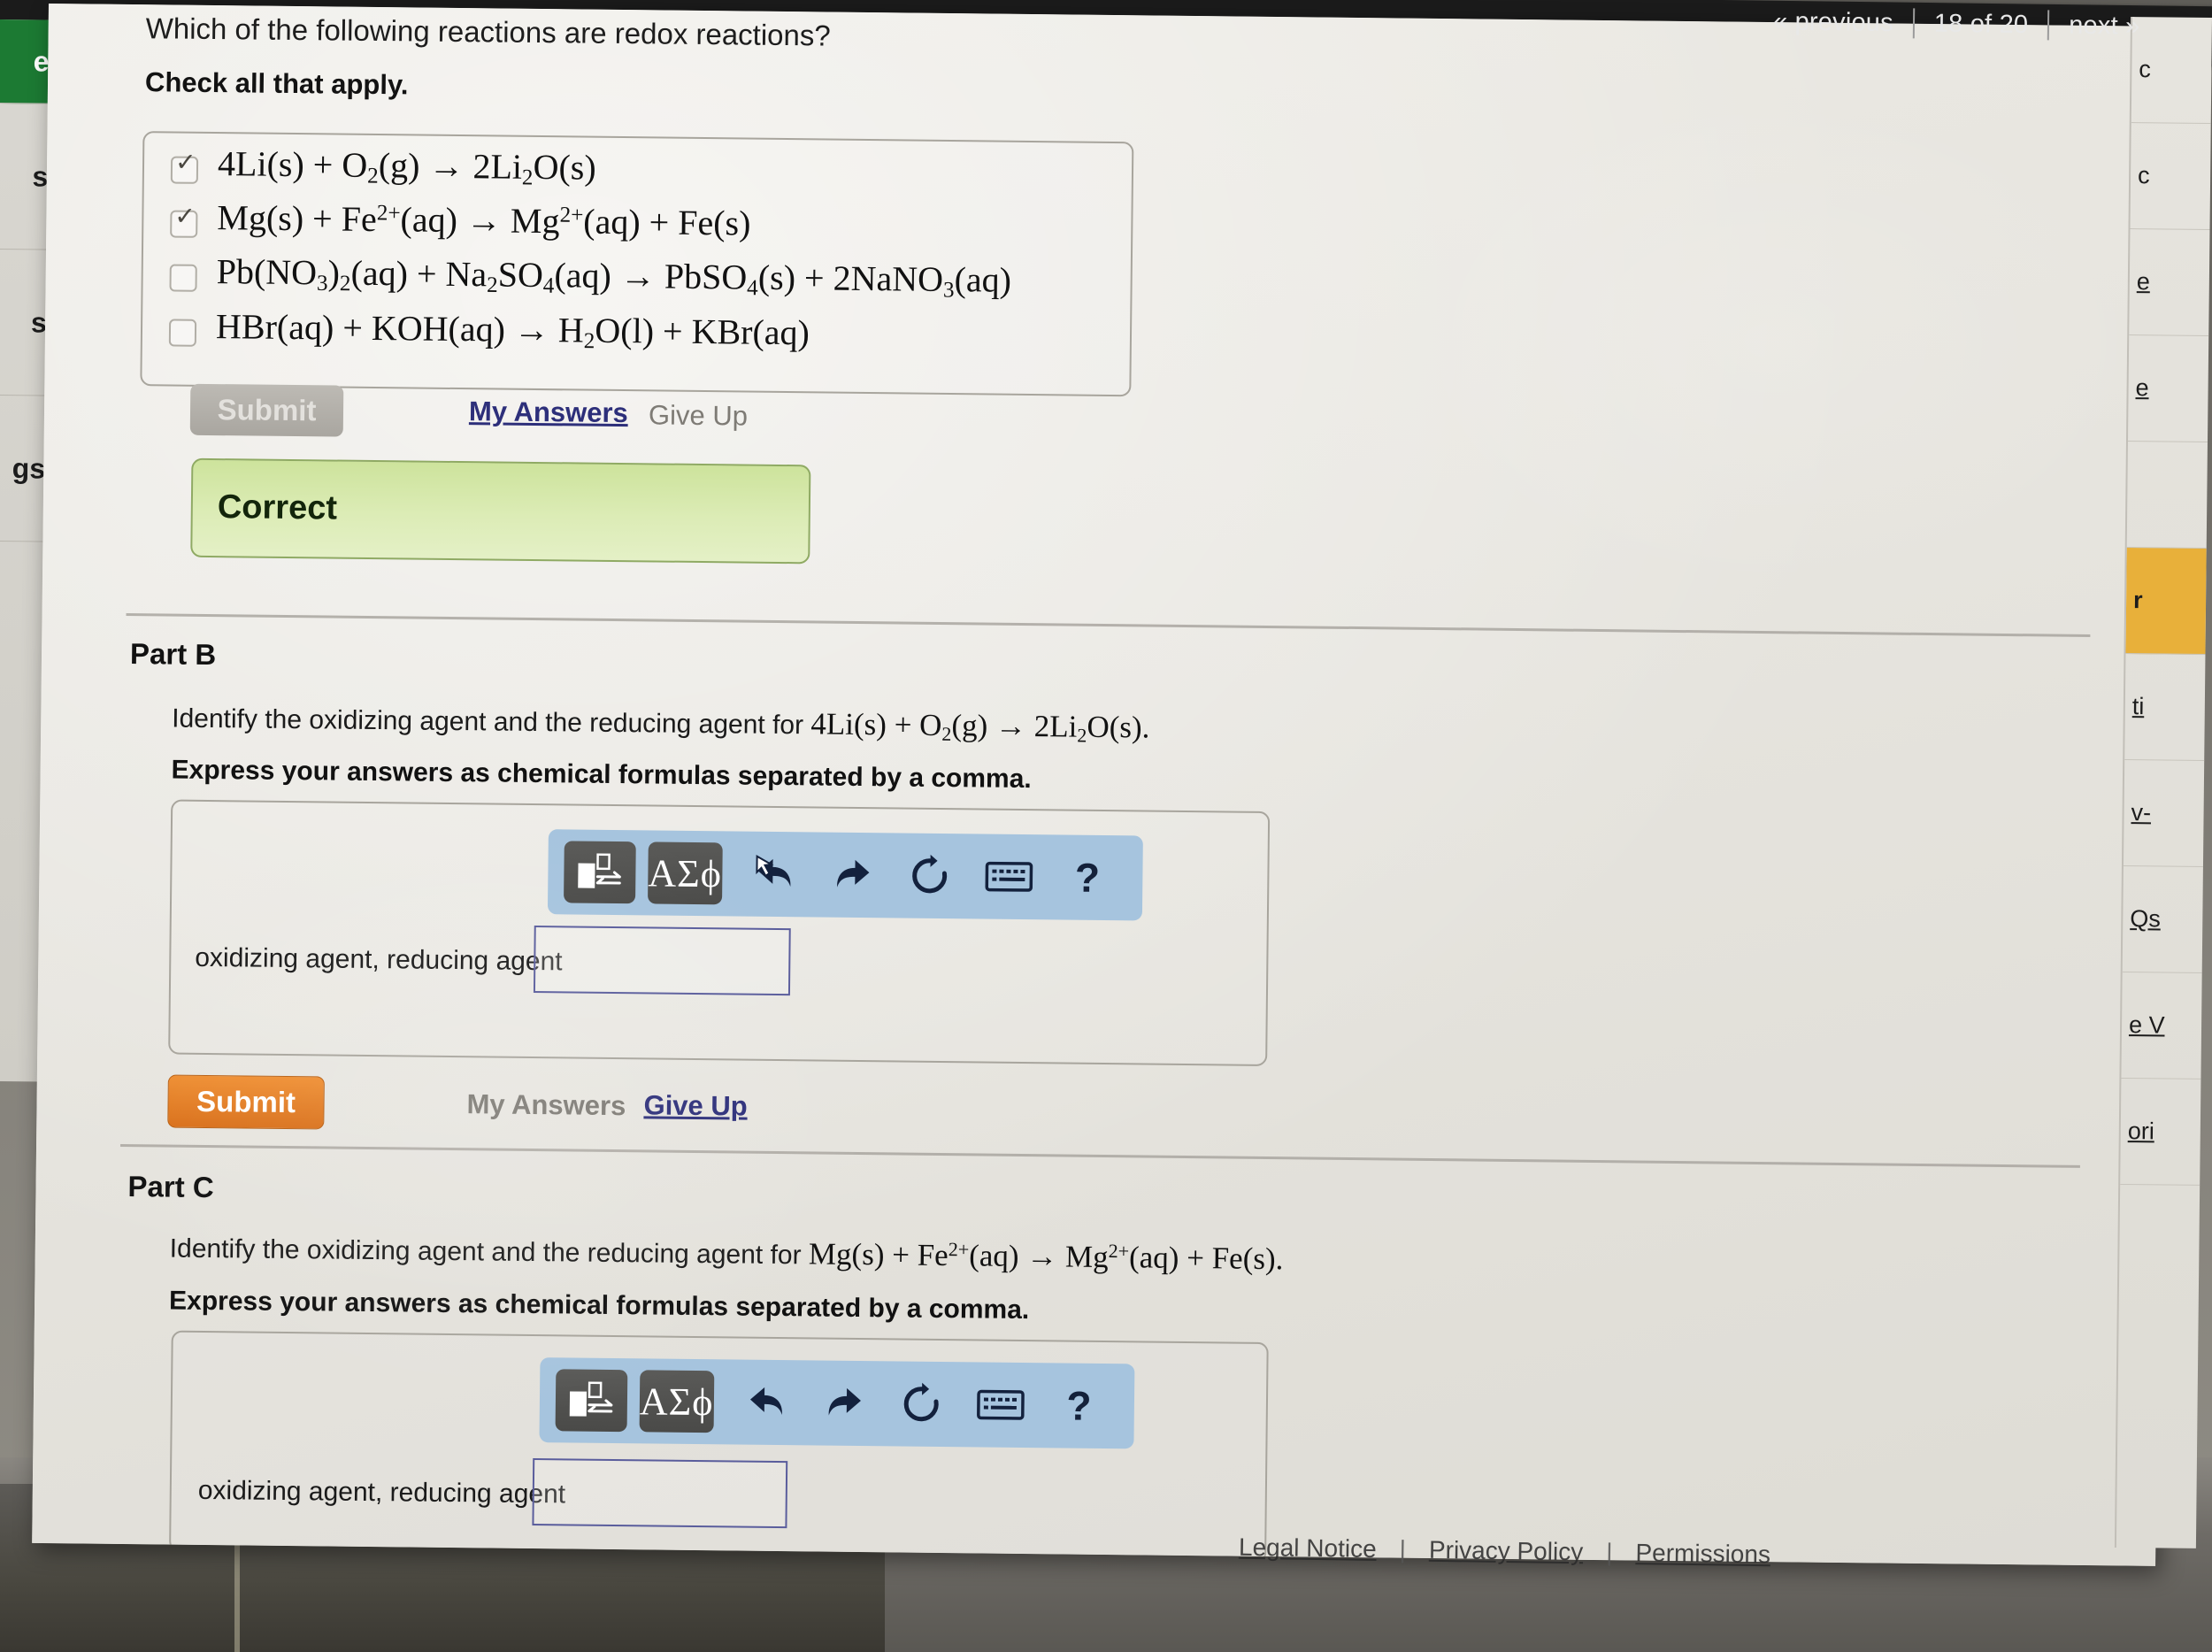 Image resolution: width=2212 pixels, height=1652 pixels. I want to click on part-c-prompt-equation: Mg(s) + Fe2+(aq) → Mg2+(aq) + Fe(s)., so click(1046, 1256).